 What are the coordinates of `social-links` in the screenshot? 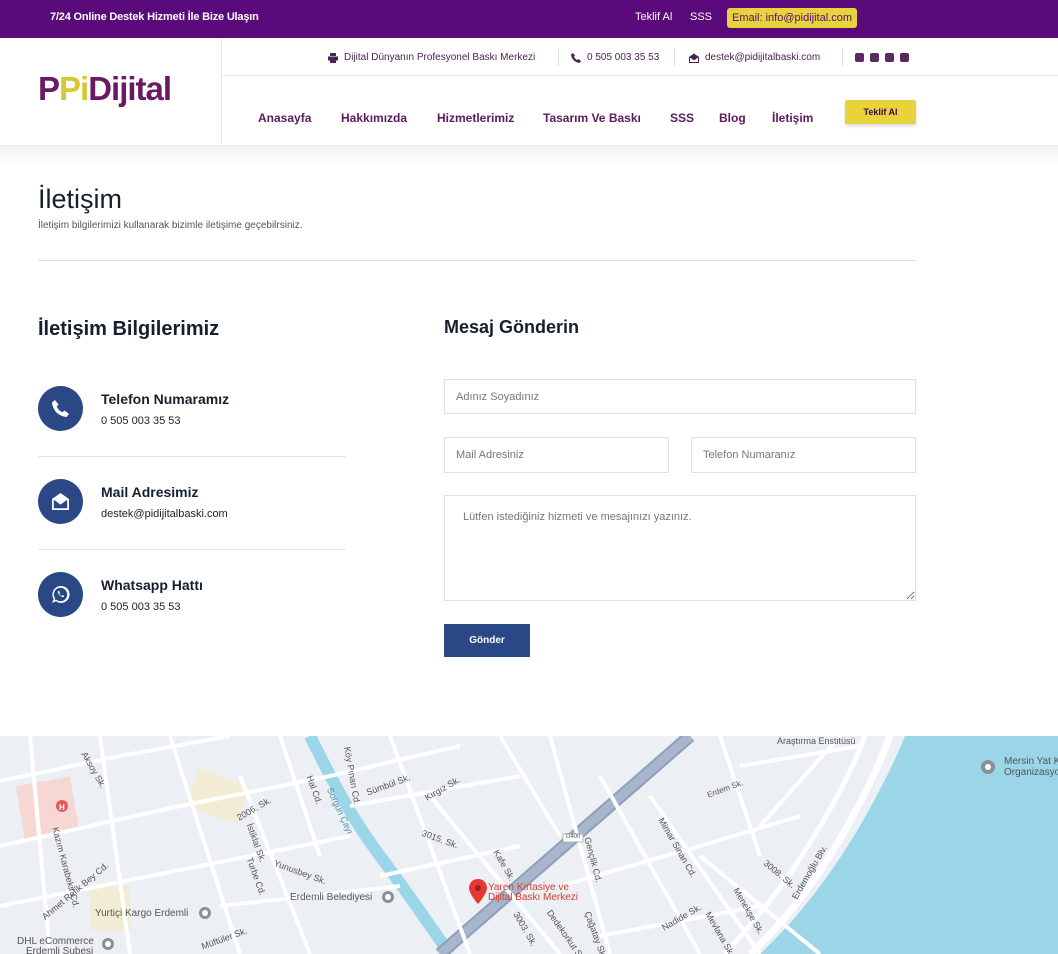 It's located at (882, 57).